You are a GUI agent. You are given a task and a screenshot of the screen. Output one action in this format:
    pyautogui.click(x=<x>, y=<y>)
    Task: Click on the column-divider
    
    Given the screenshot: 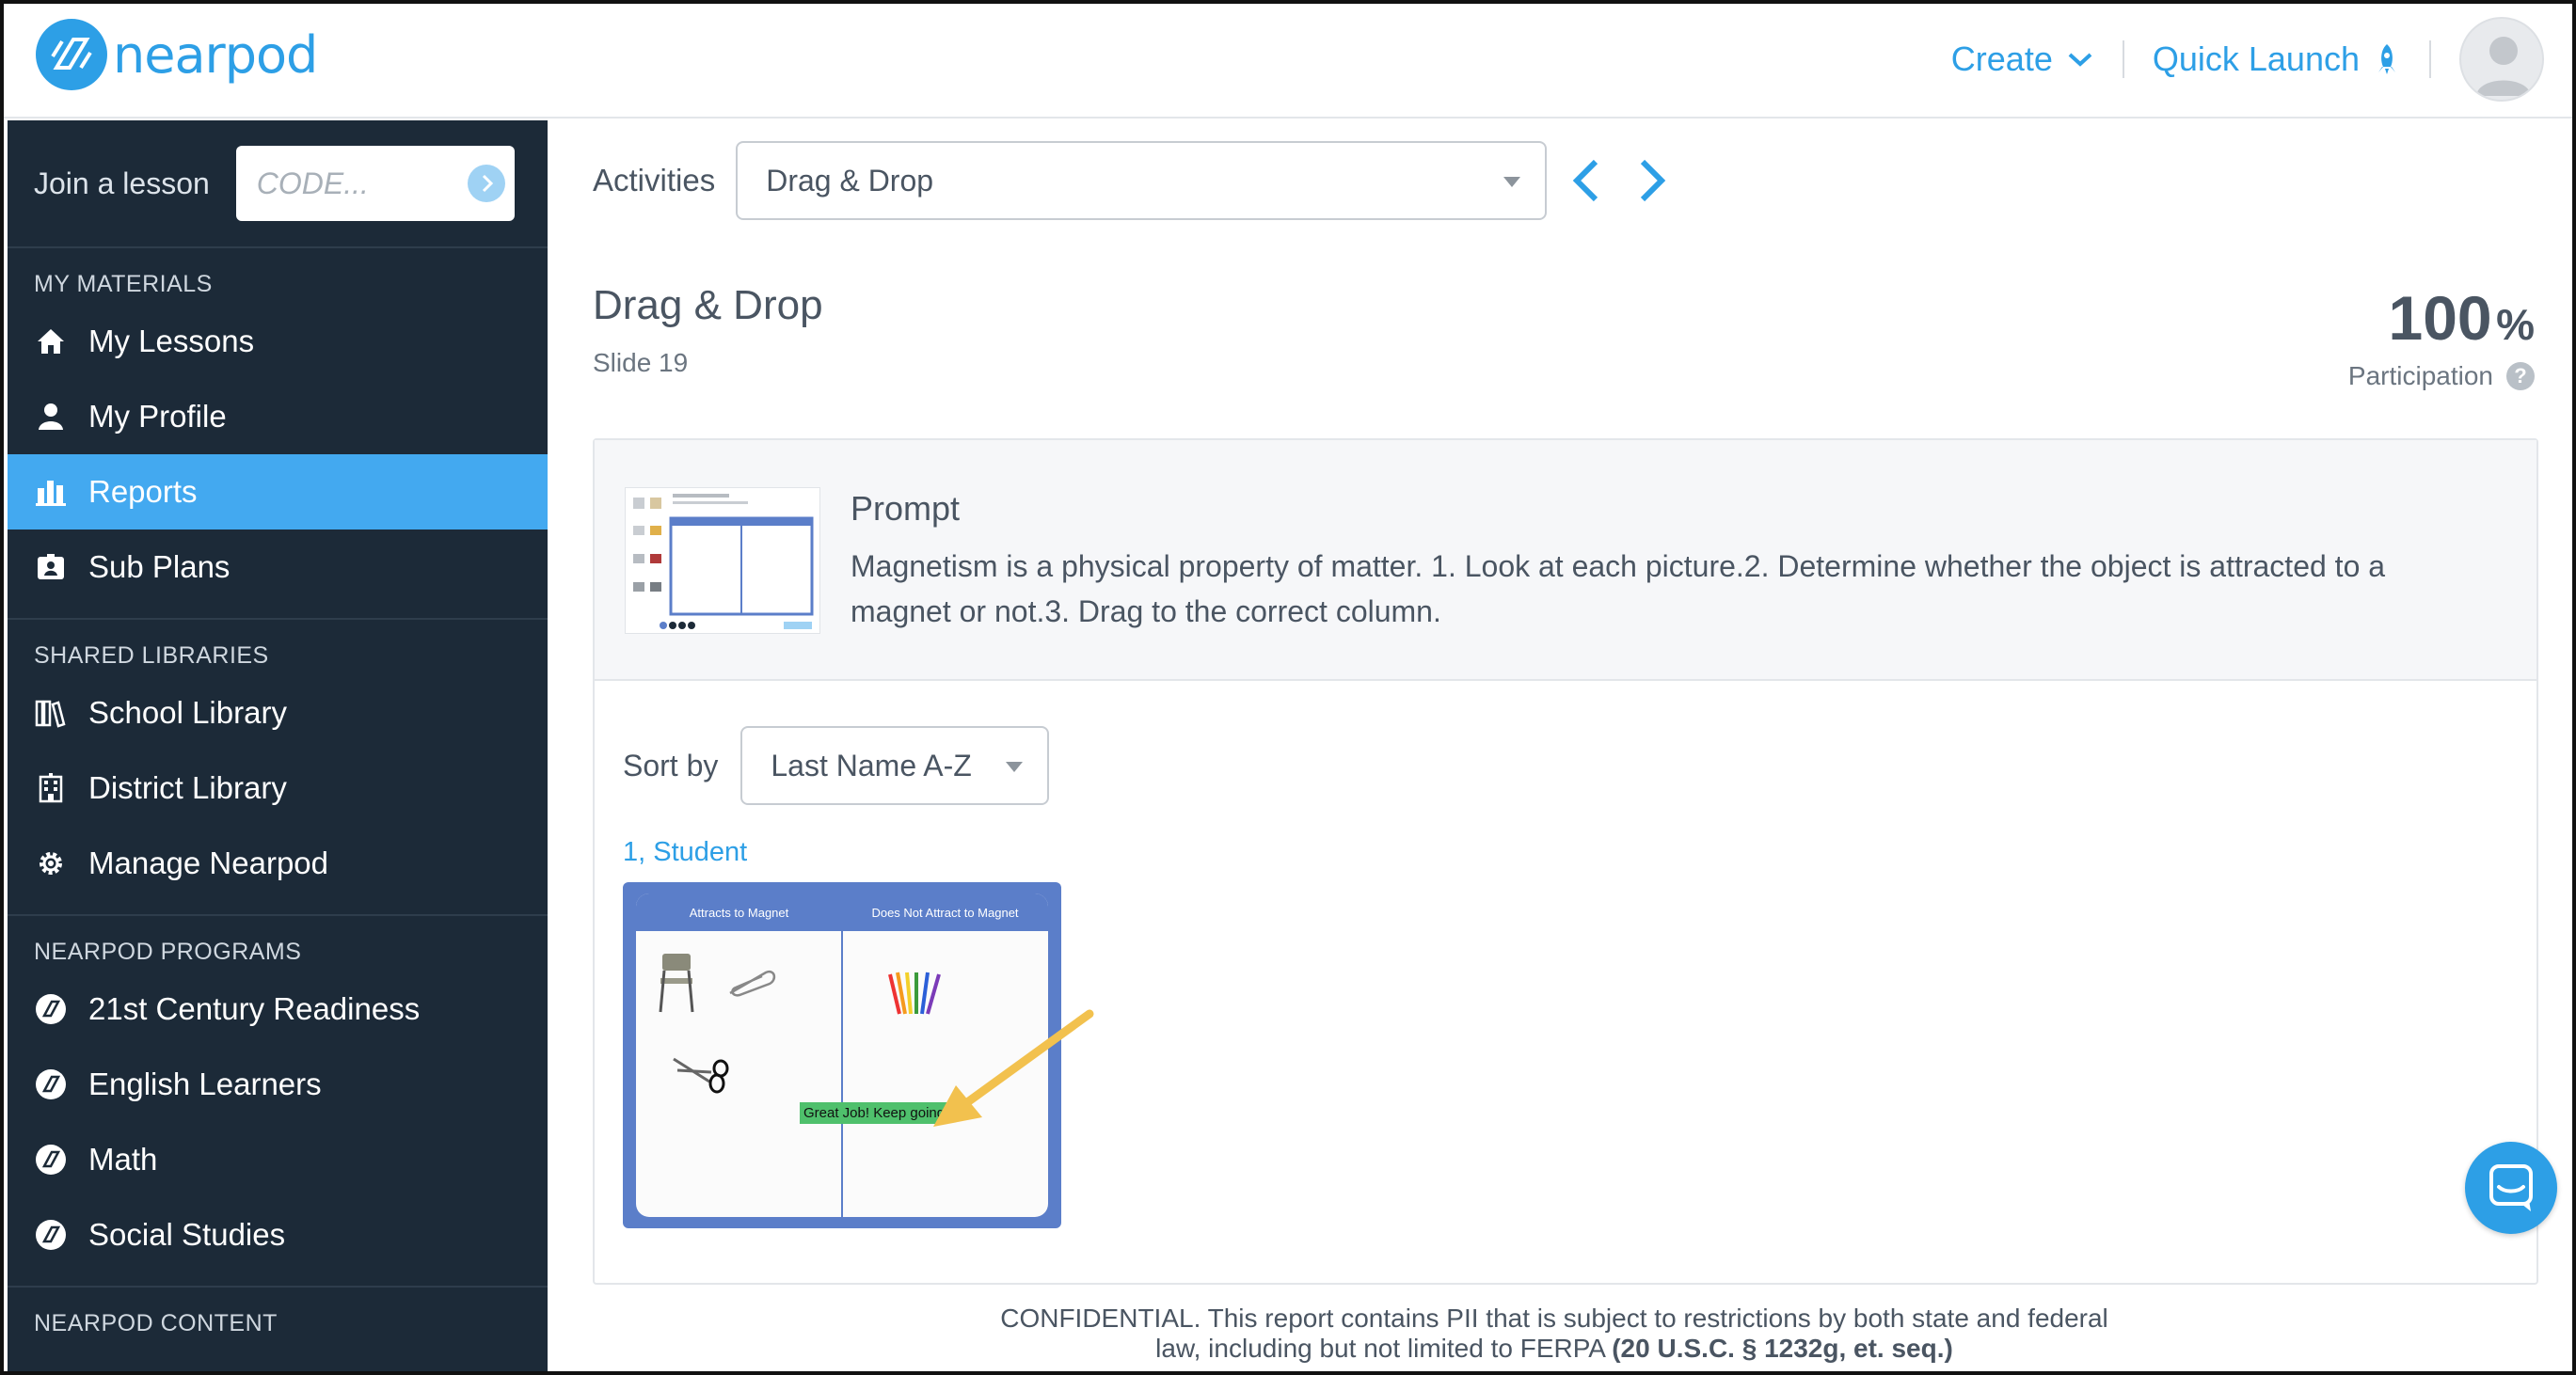 What is the action you would take?
    pyautogui.click(x=842, y=1055)
    